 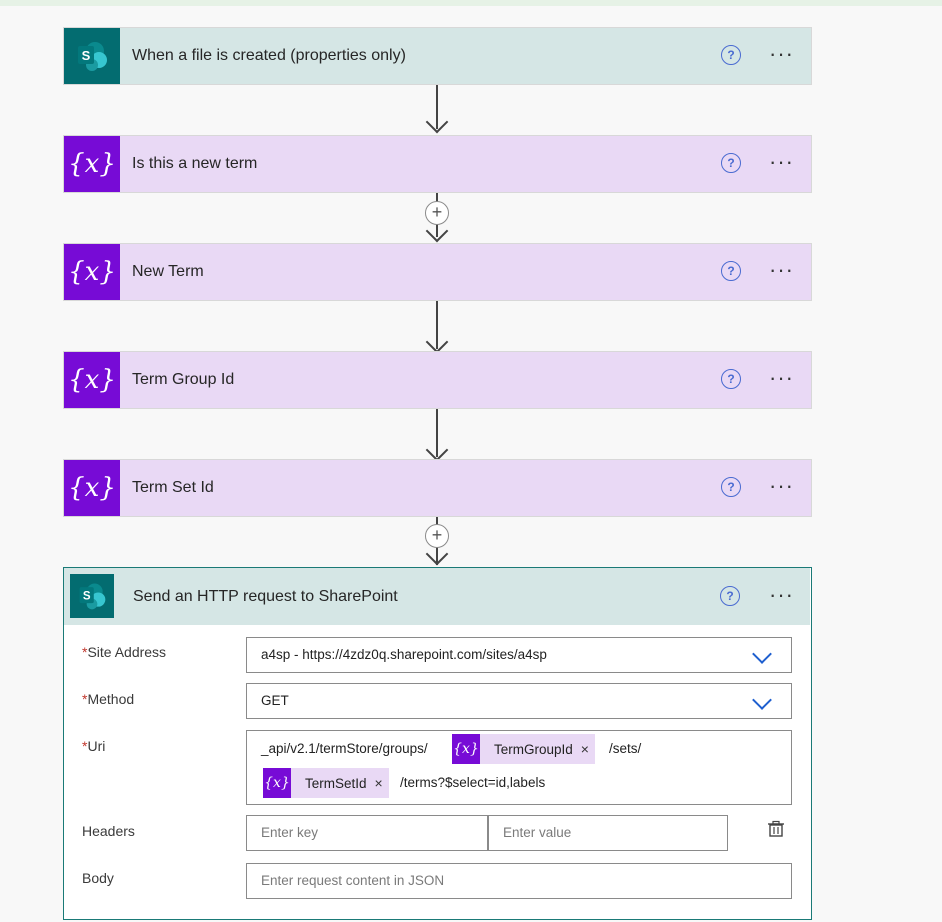 I want to click on step-title: Is this a new term, so click(x=195, y=163).